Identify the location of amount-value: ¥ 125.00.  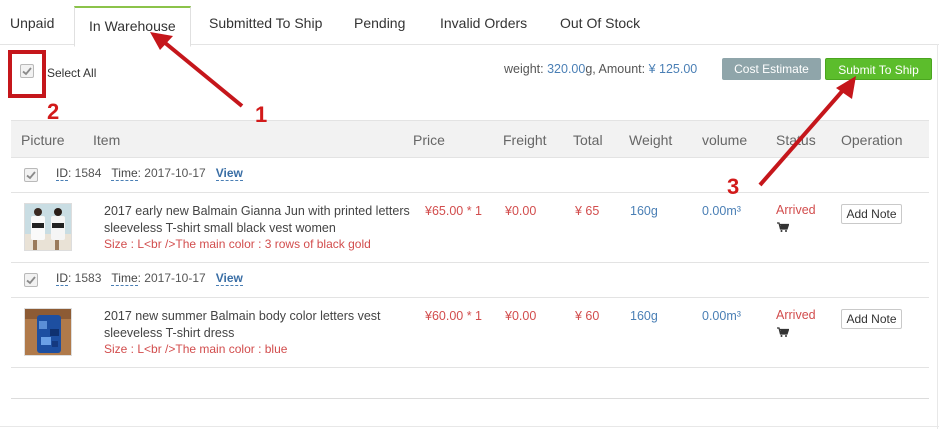
(673, 69).